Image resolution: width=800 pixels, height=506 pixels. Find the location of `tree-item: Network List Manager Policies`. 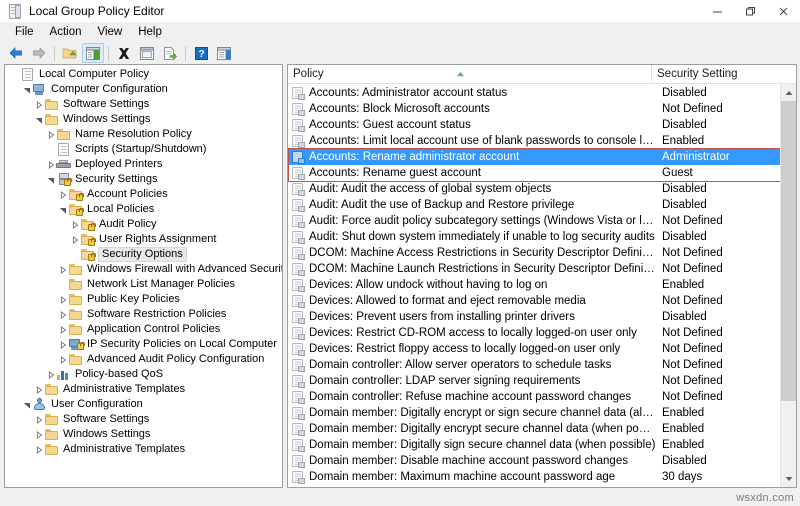

tree-item: Network List Manager Policies is located at coordinates (143, 284).